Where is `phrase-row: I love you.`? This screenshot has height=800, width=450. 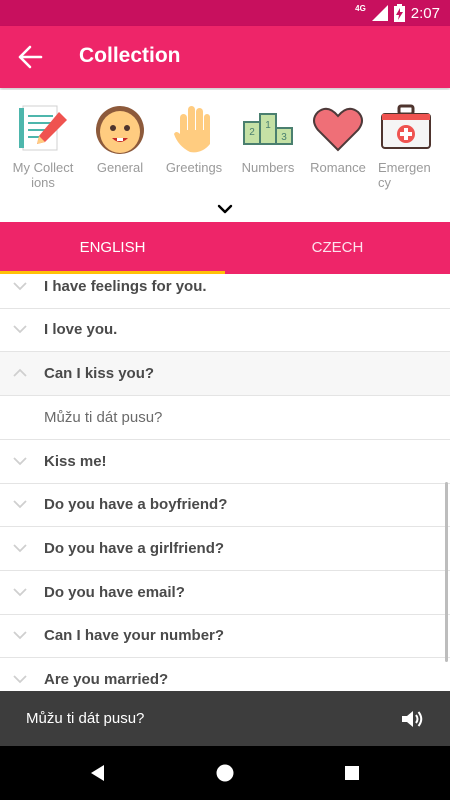 phrase-row: I love you. is located at coordinates (225, 330).